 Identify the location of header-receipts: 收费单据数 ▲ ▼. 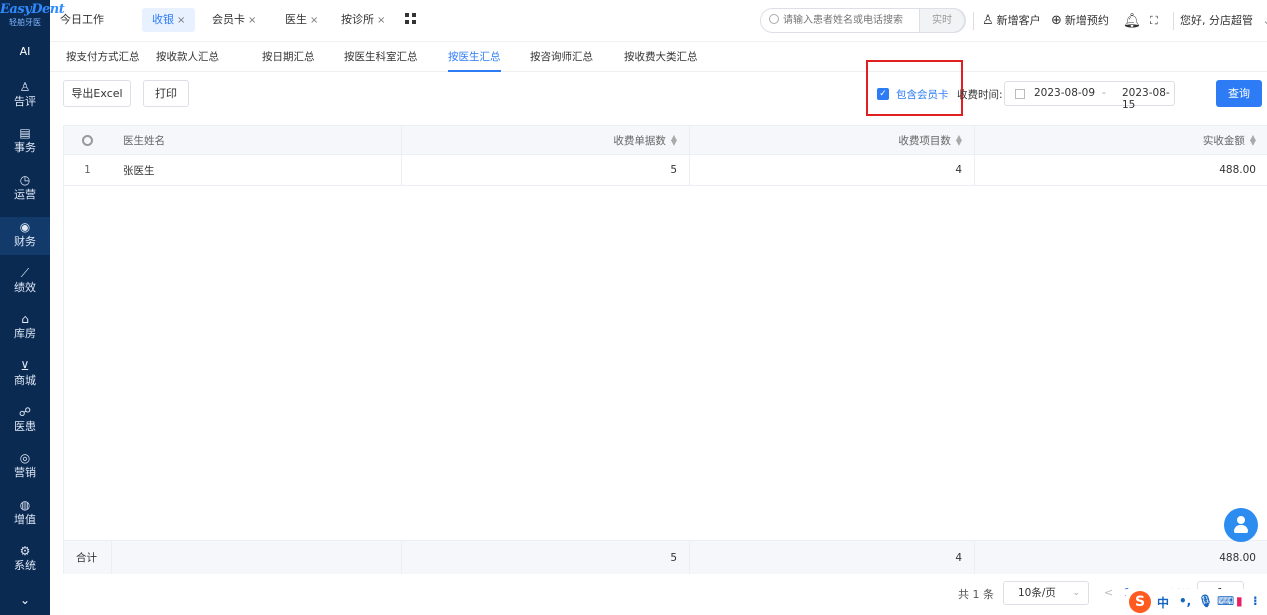
(545, 140).